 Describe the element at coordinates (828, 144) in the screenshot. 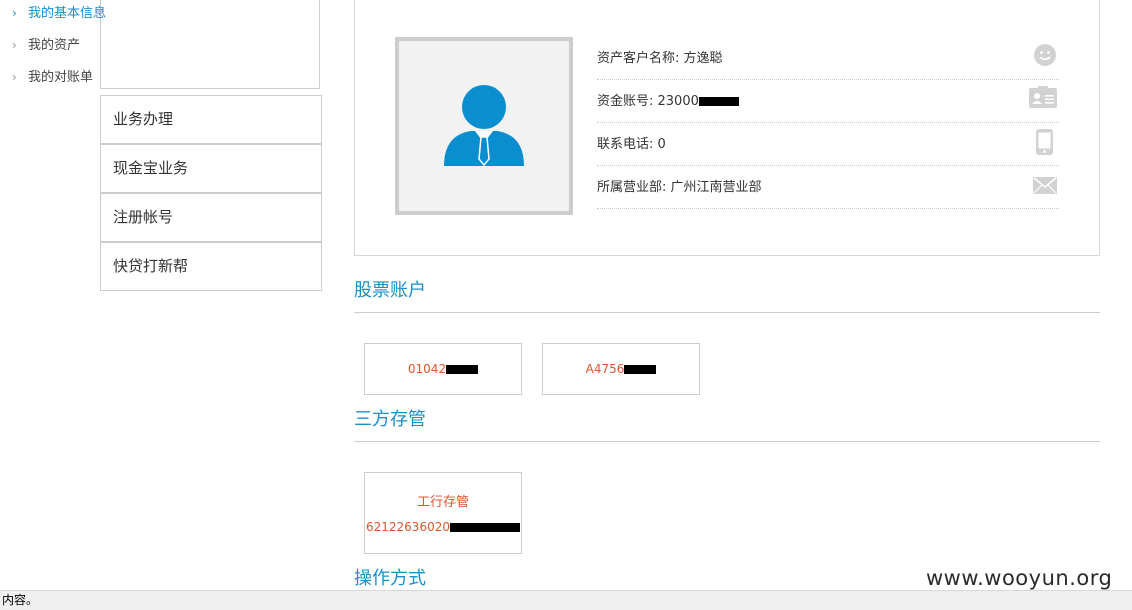

I see `info-row-phone: 联系电话: 0` at that location.